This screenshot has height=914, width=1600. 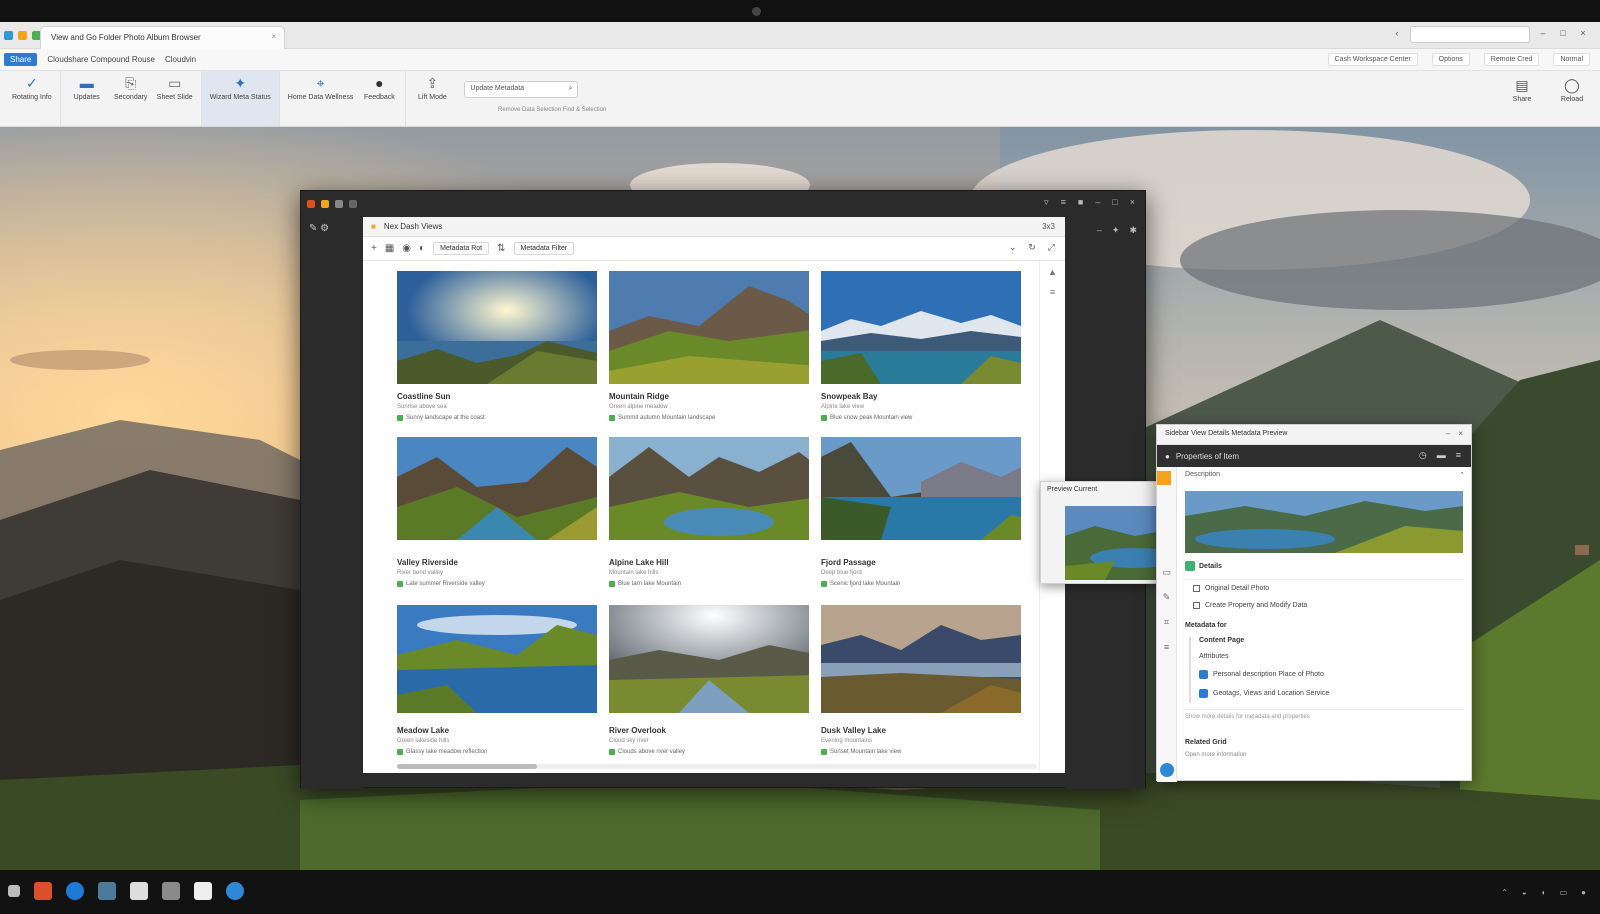 What do you see at coordinates (1032, 247) in the screenshot?
I see `redo-icon: ↻` at bounding box center [1032, 247].